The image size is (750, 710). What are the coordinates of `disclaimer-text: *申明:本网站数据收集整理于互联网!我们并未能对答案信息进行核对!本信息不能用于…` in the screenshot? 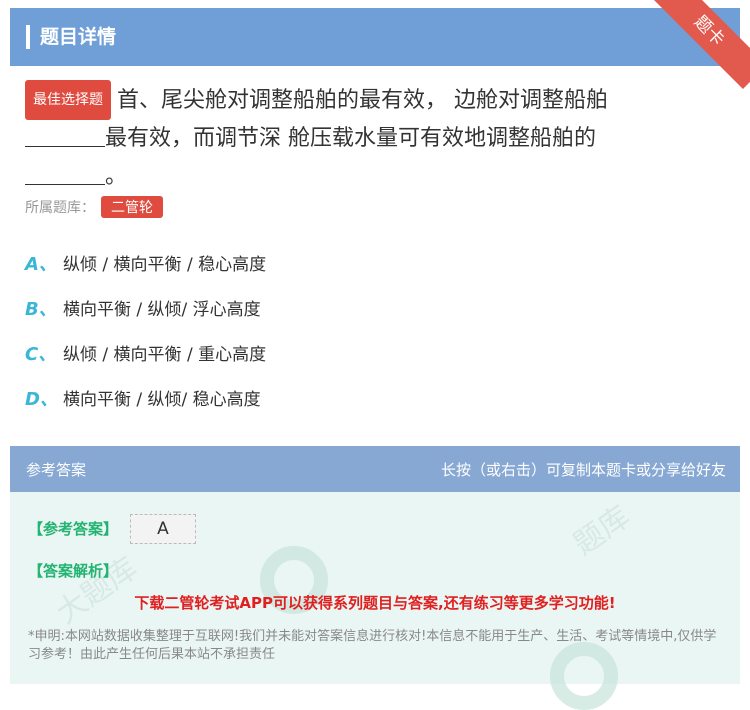 It's located at (372, 645).